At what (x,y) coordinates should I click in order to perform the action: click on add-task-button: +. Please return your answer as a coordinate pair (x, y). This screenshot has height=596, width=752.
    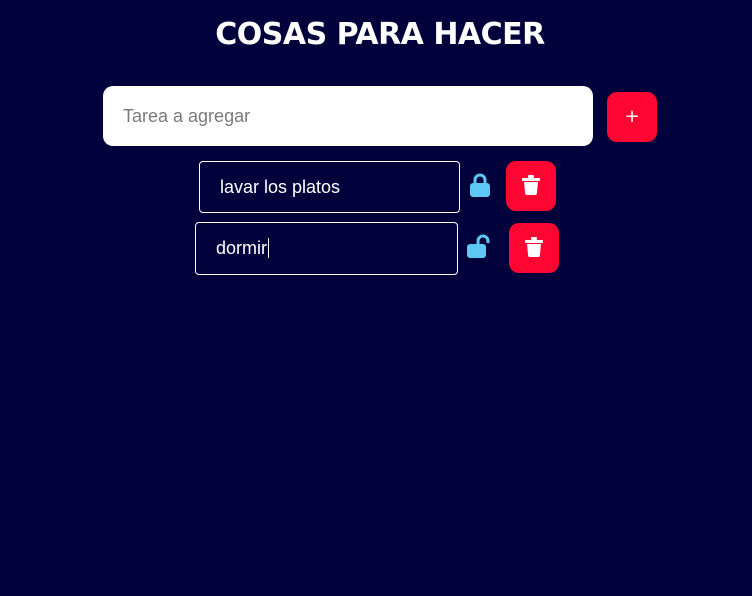
    Looking at the image, I should click on (632, 117).